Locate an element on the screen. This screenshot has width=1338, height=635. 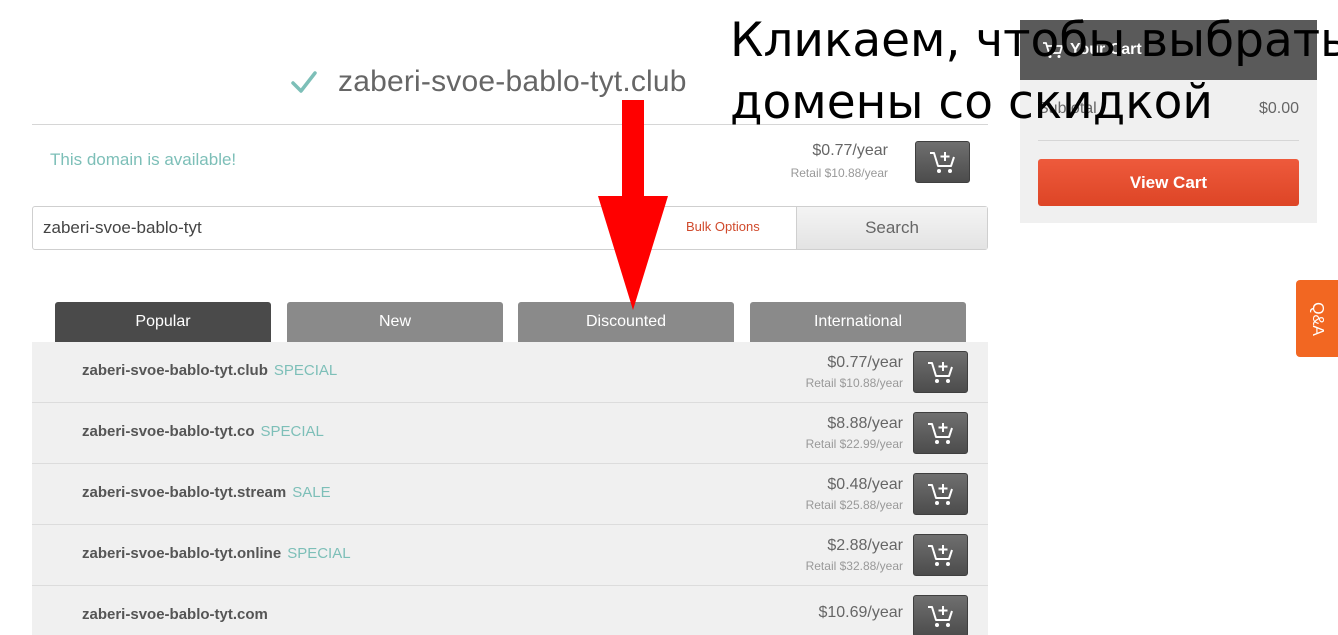
domain-name: zaberi-svoe-bablo-tyt.com is located at coordinates (178, 614).